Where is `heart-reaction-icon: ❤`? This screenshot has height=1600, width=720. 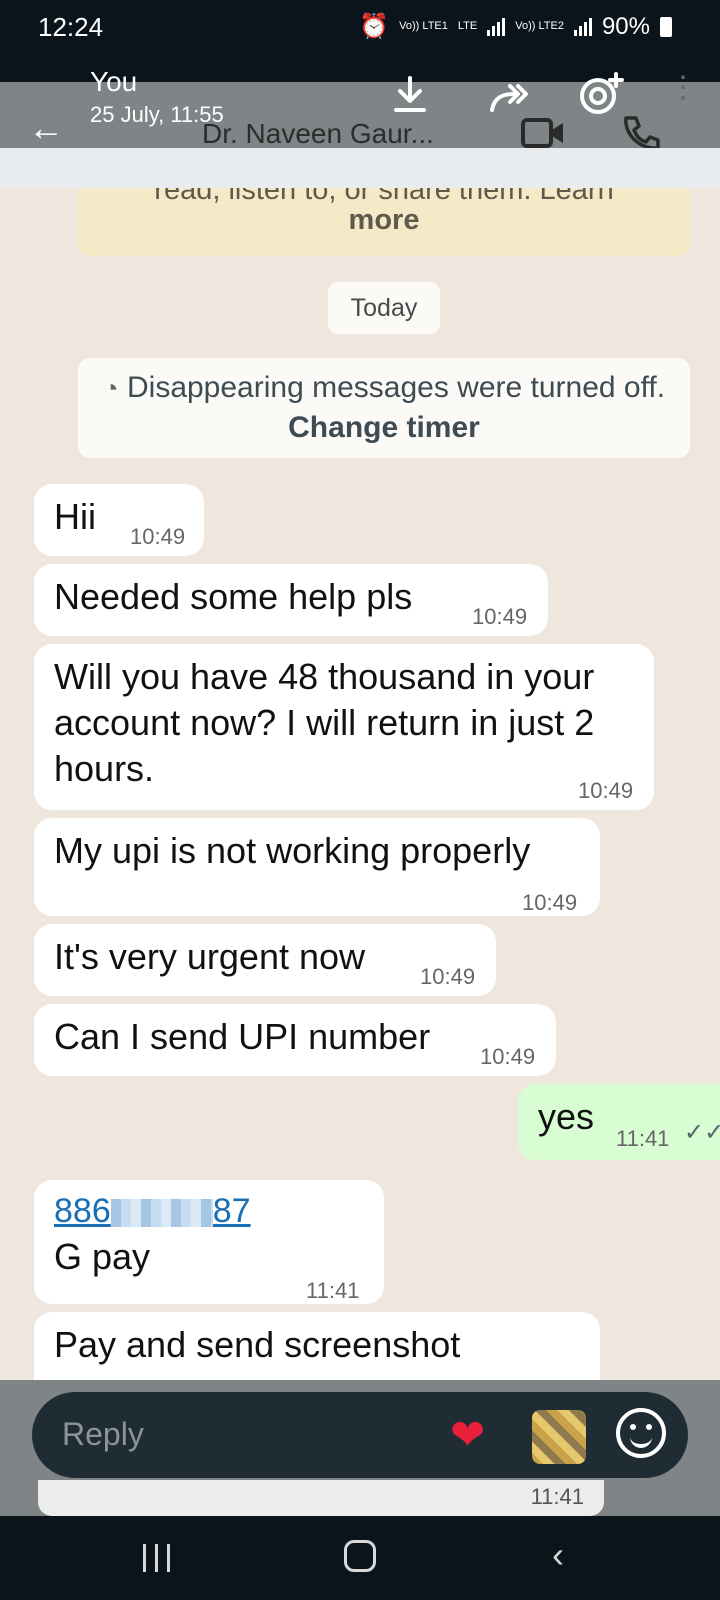 heart-reaction-icon: ❤ is located at coordinates (467, 1434).